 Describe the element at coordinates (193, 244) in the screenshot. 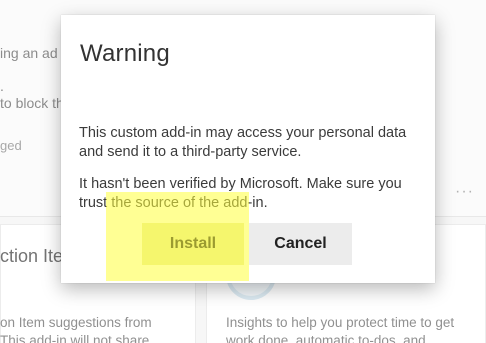

I see `install-button: Install` at that location.